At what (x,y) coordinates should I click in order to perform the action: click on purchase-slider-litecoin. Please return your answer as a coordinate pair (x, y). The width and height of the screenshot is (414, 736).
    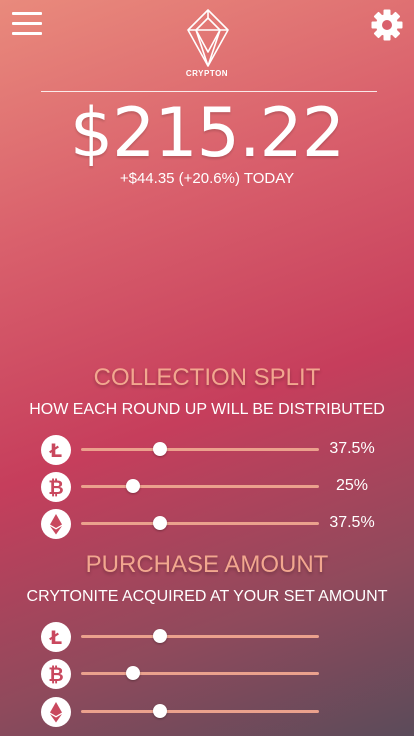
    Looking at the image, I should click on (200, 636).